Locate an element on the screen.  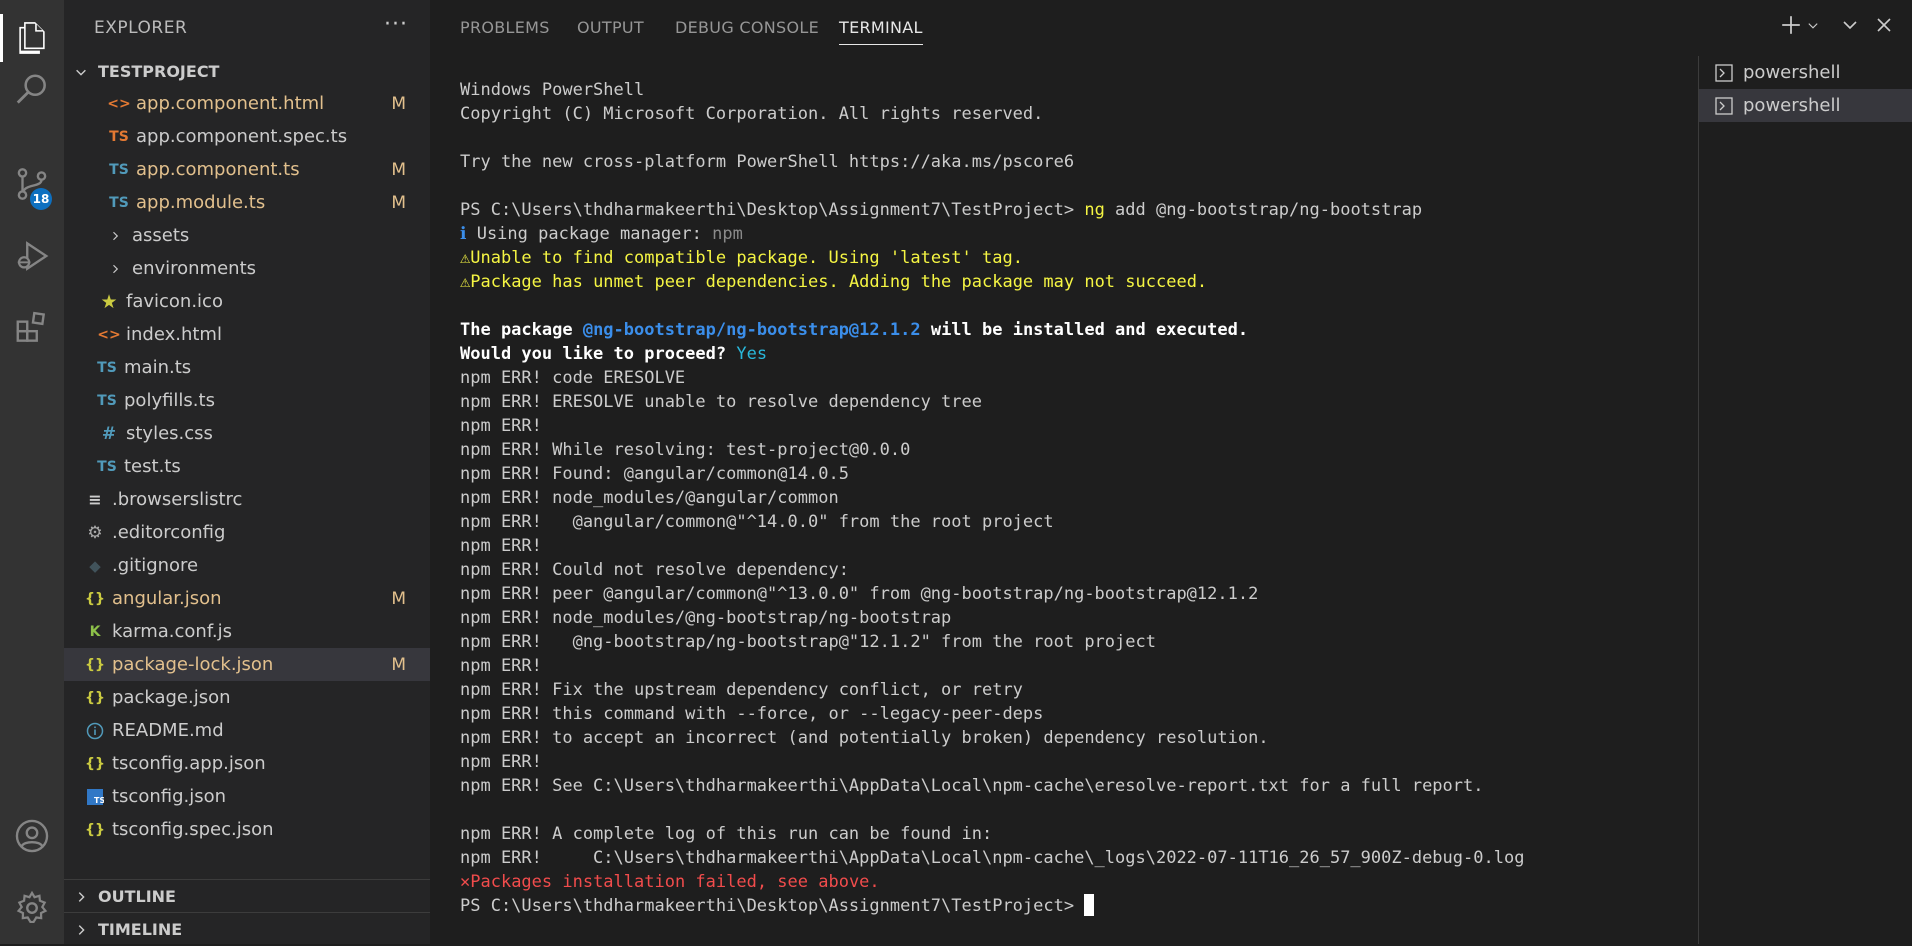
tree-item-index-html: <> index.html is located at coordinates (247, 334).